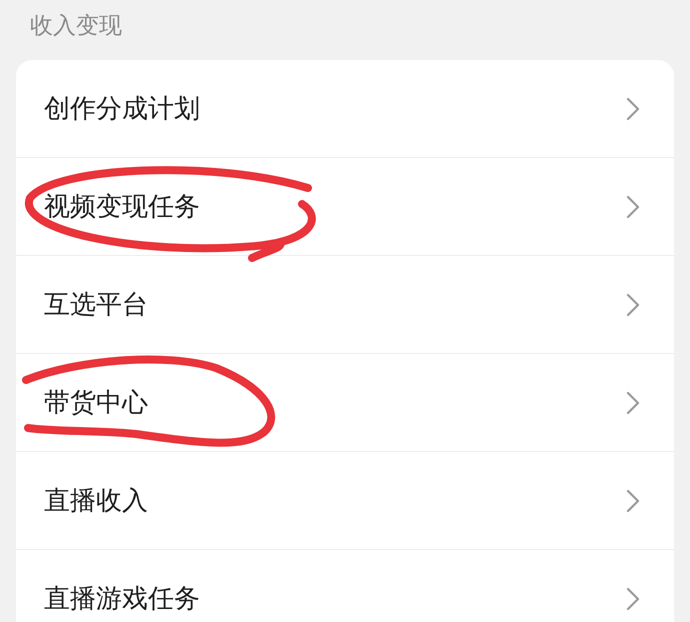 This screenshot has height=622, width=690. Describe the element at coordinates (122, 109) in the screenshot. I see `menu-item-label: 创作分成计划` at that location.